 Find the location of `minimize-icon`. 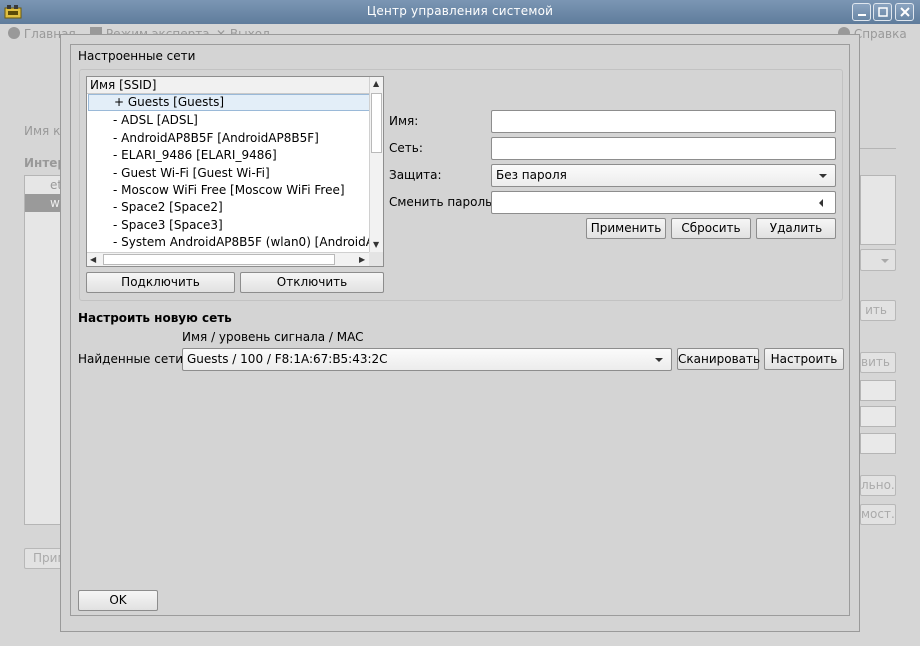

minimize-icon is located at coordinates (861, 12).